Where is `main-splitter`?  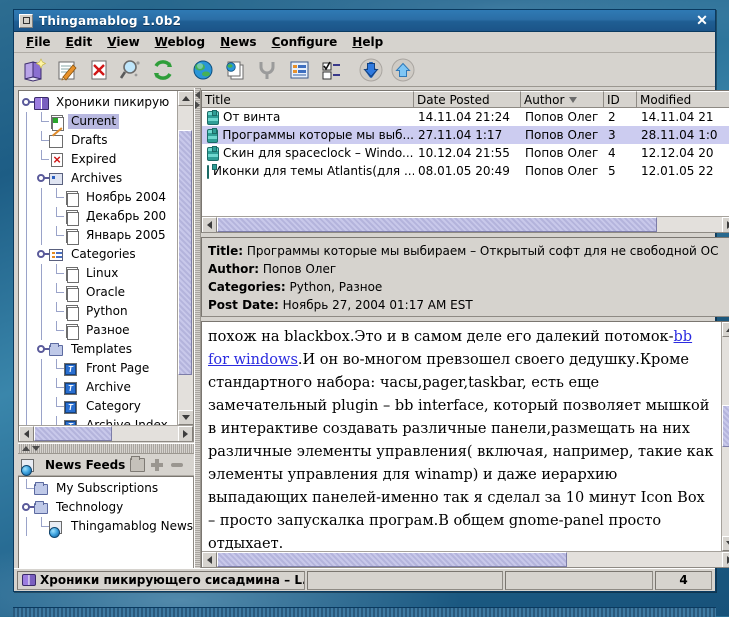 main-splitter is located at coordinates (197, 329).